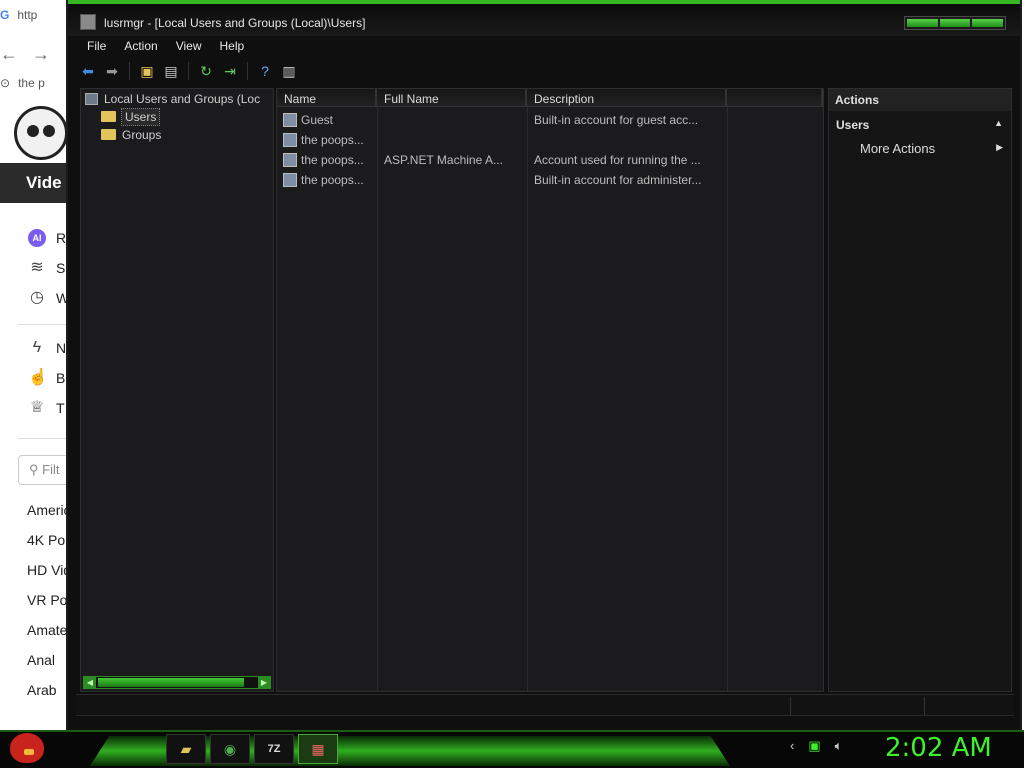 The image size is (1024, 768). Describe the element at coordinates (327, 98) in the screenshot. I see `column-name: Name` at that location.